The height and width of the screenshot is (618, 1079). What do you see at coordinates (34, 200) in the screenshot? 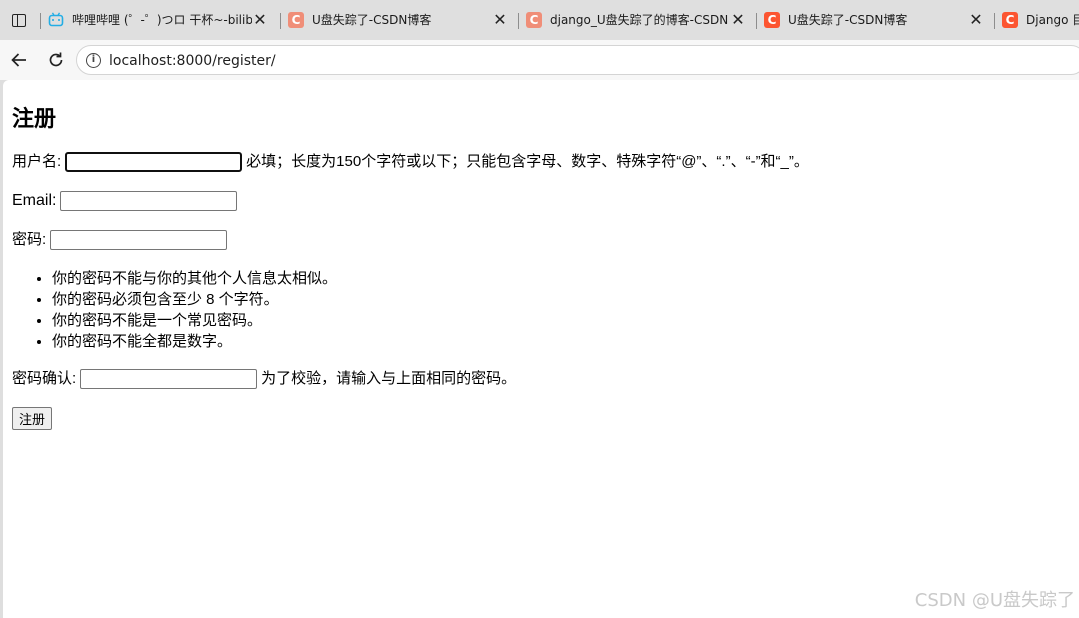
I see `email-label: Email:` at bounding box center [34, 200].